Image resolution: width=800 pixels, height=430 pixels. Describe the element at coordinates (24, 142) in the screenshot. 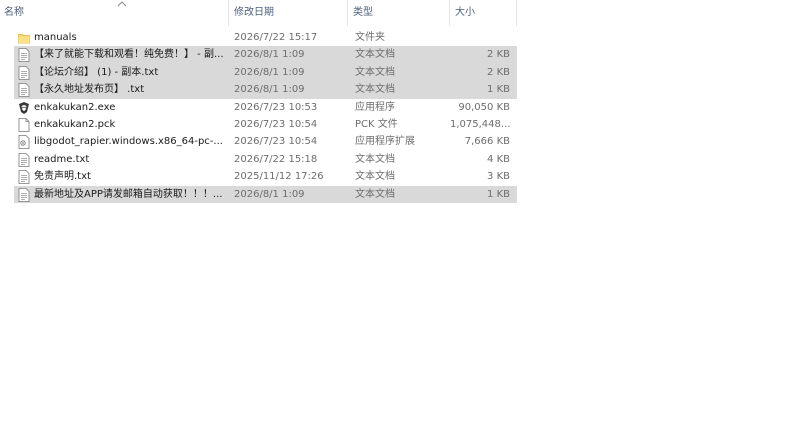

I see `dll-file-icon` at that location.